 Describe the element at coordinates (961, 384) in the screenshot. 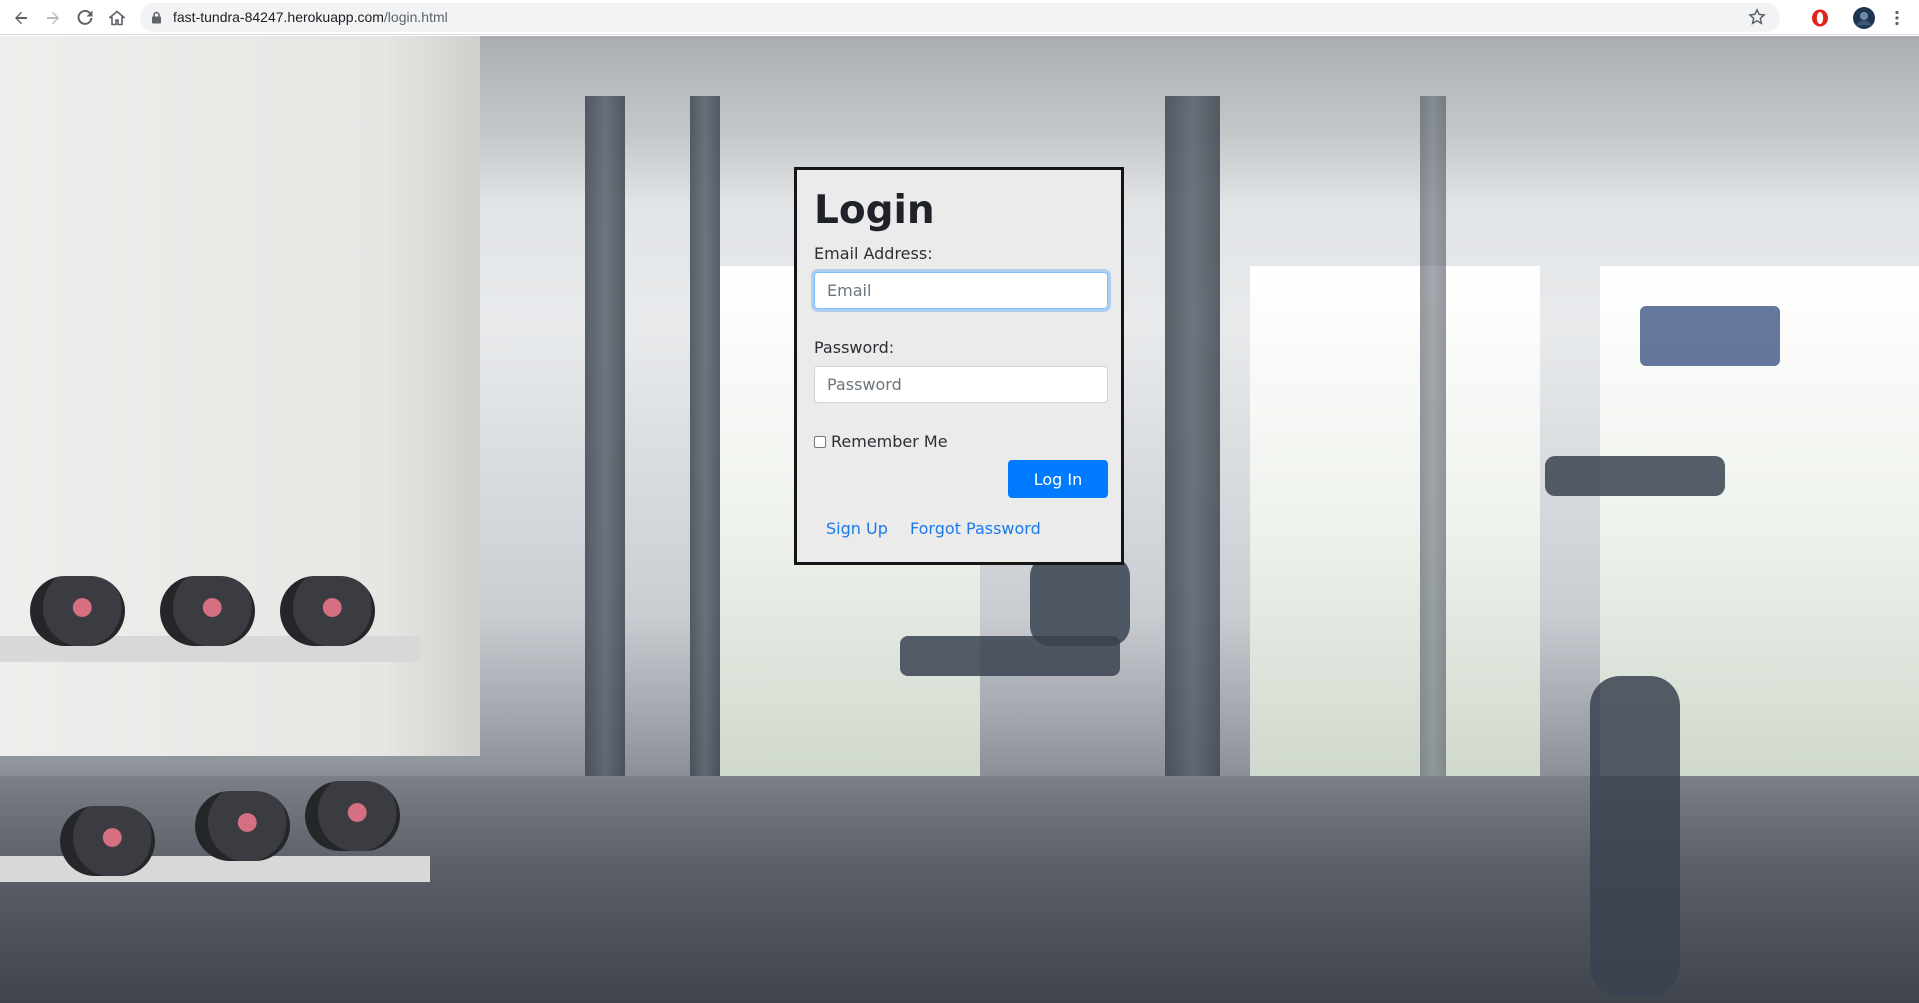

I see `password-input` at that location.